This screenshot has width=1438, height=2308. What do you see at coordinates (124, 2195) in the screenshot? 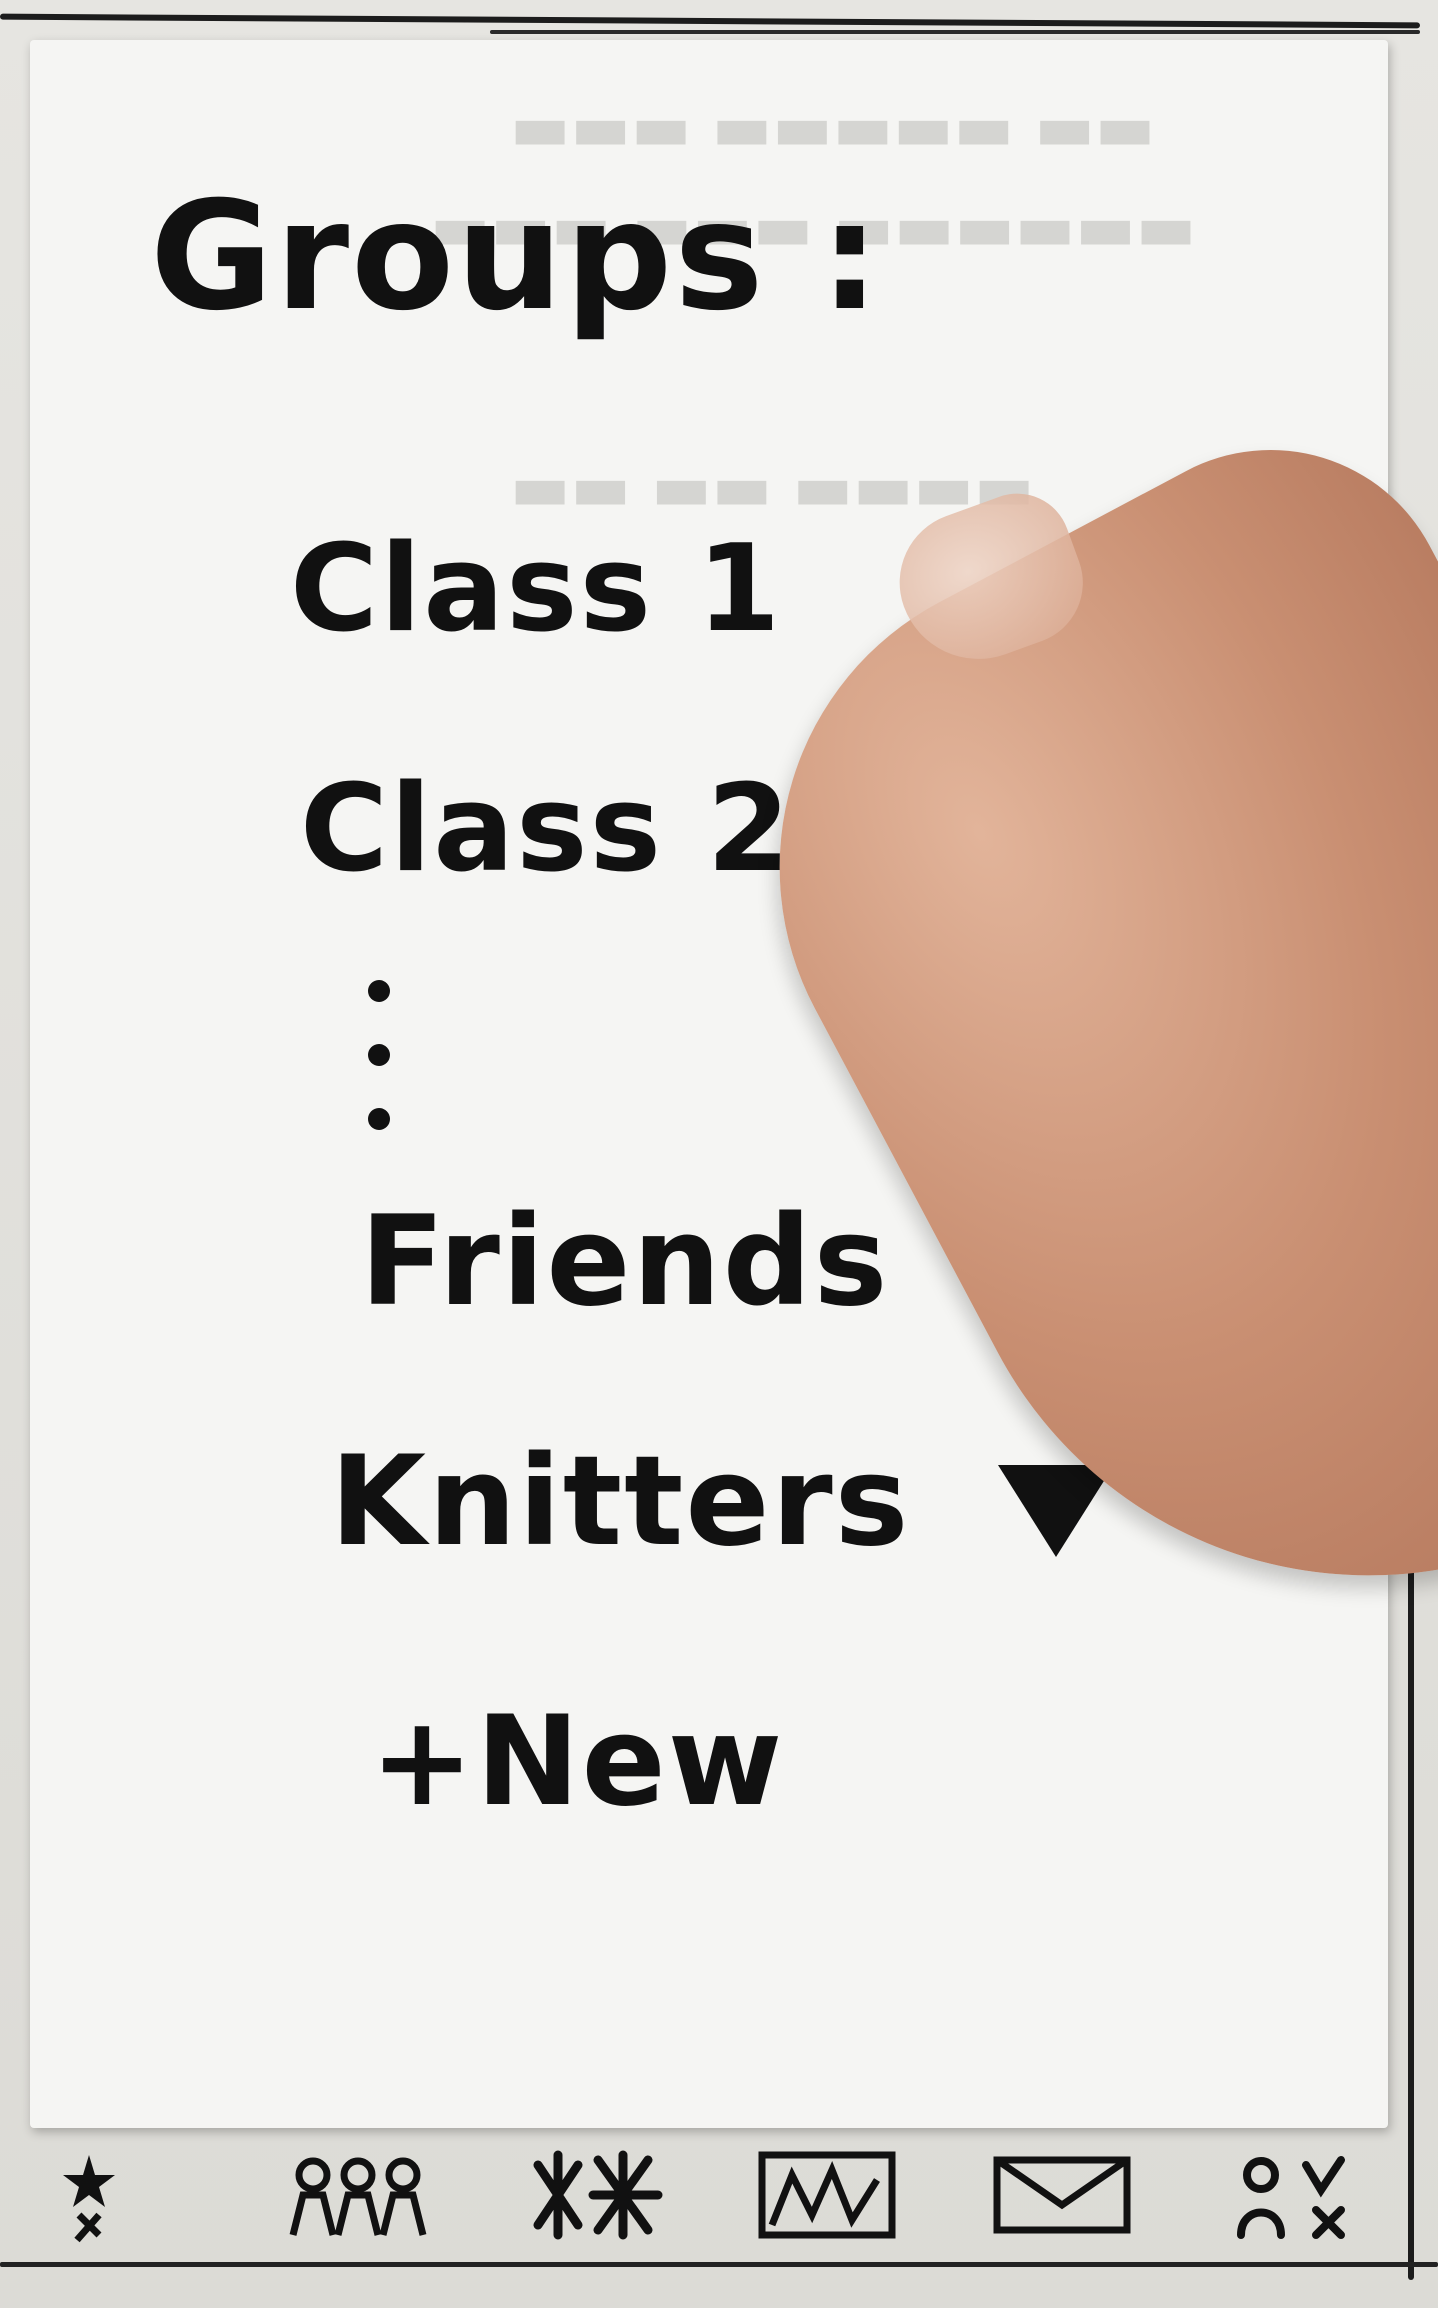
I see `tab-favorites` at bounding box center [124, 2195].